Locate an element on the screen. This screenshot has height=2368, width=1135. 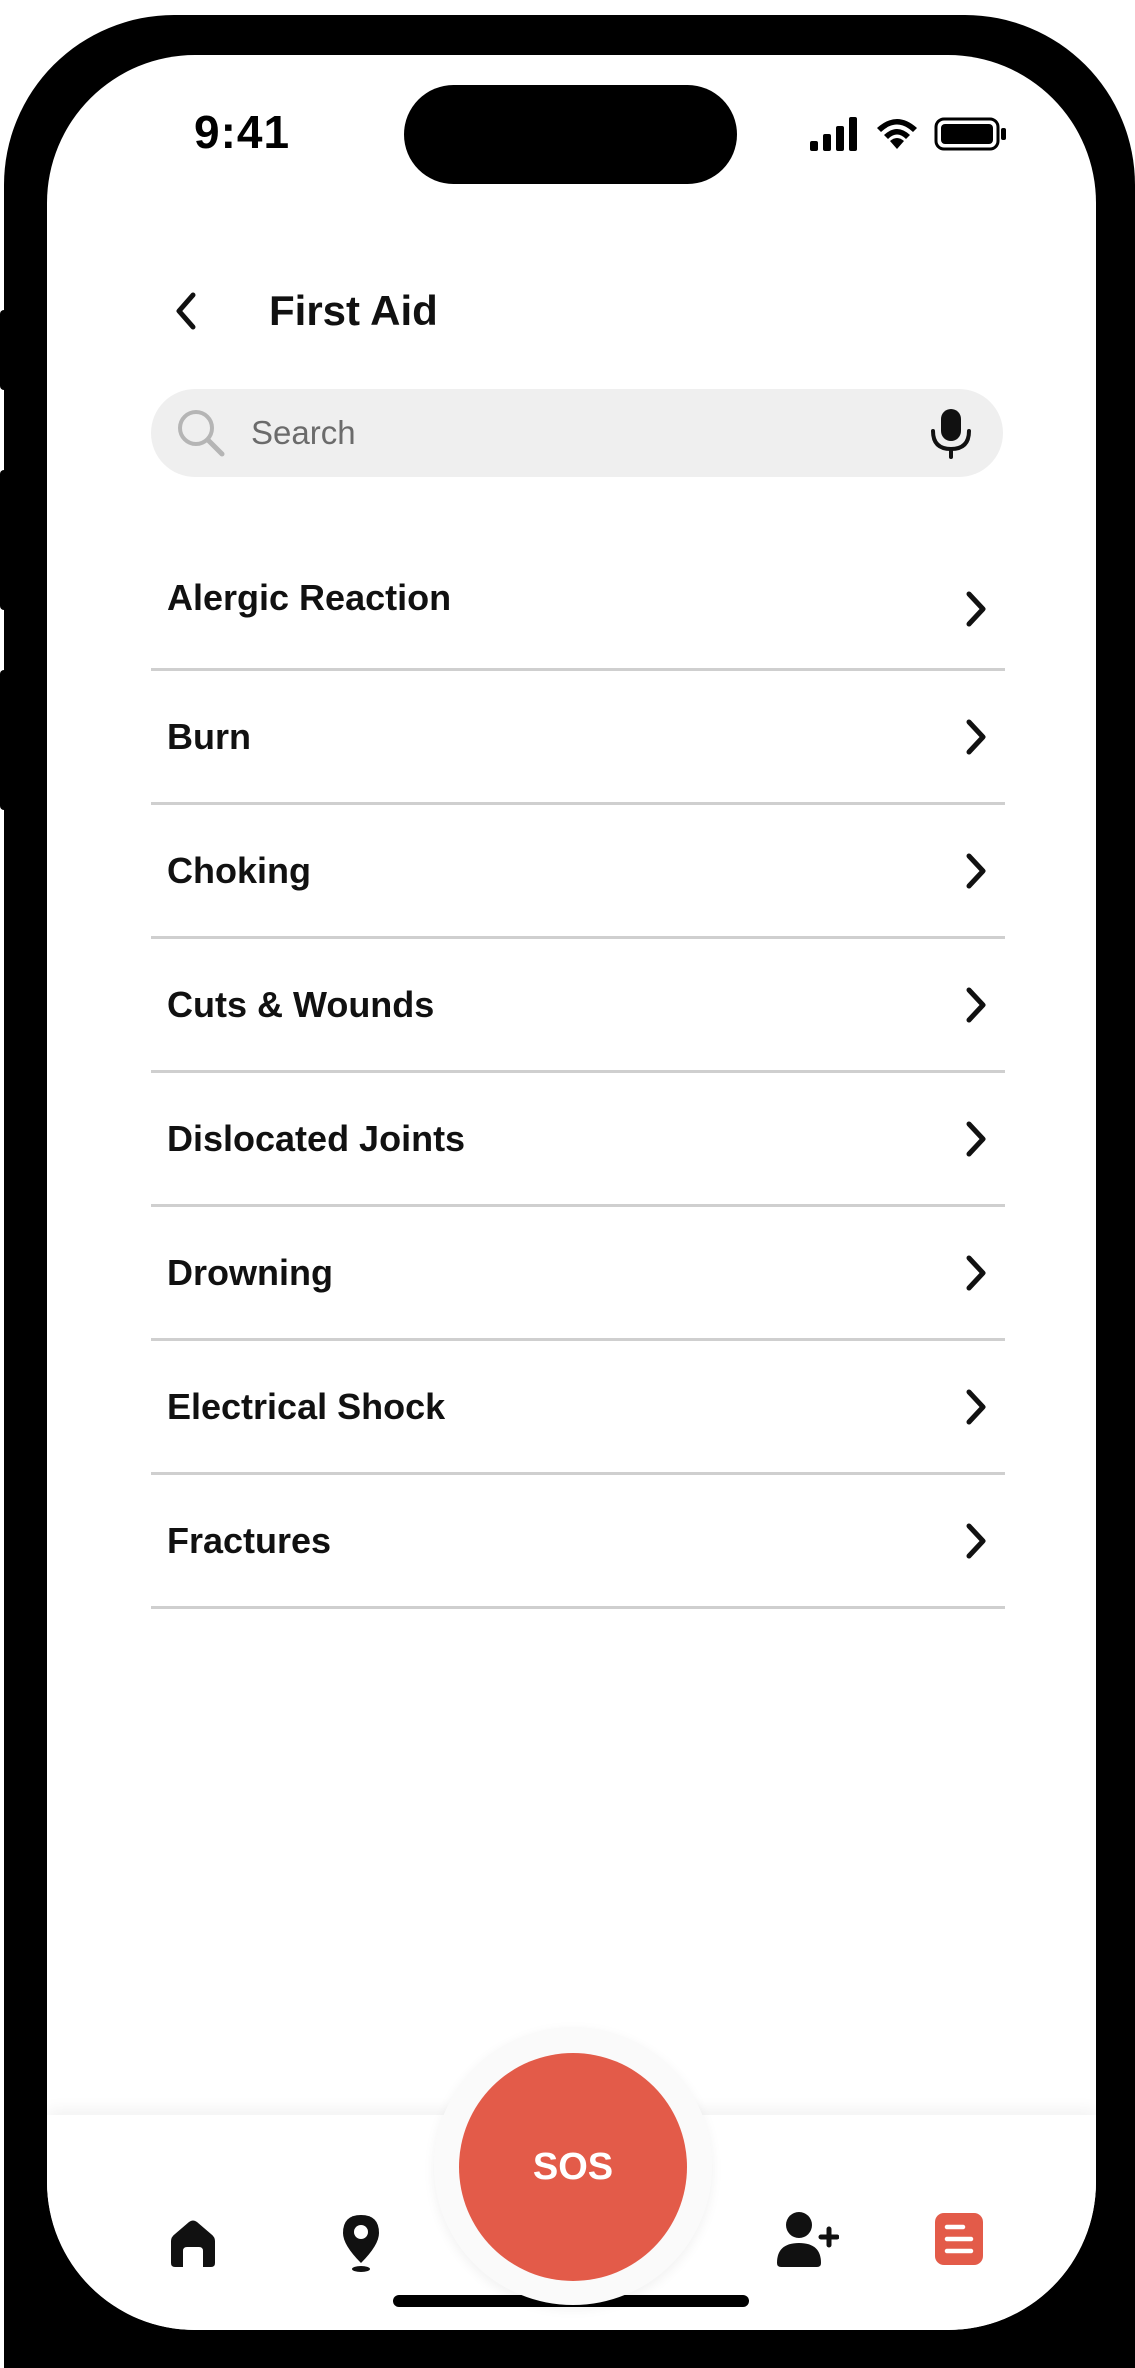
wifi-icon is located at coordinates (897, 134).